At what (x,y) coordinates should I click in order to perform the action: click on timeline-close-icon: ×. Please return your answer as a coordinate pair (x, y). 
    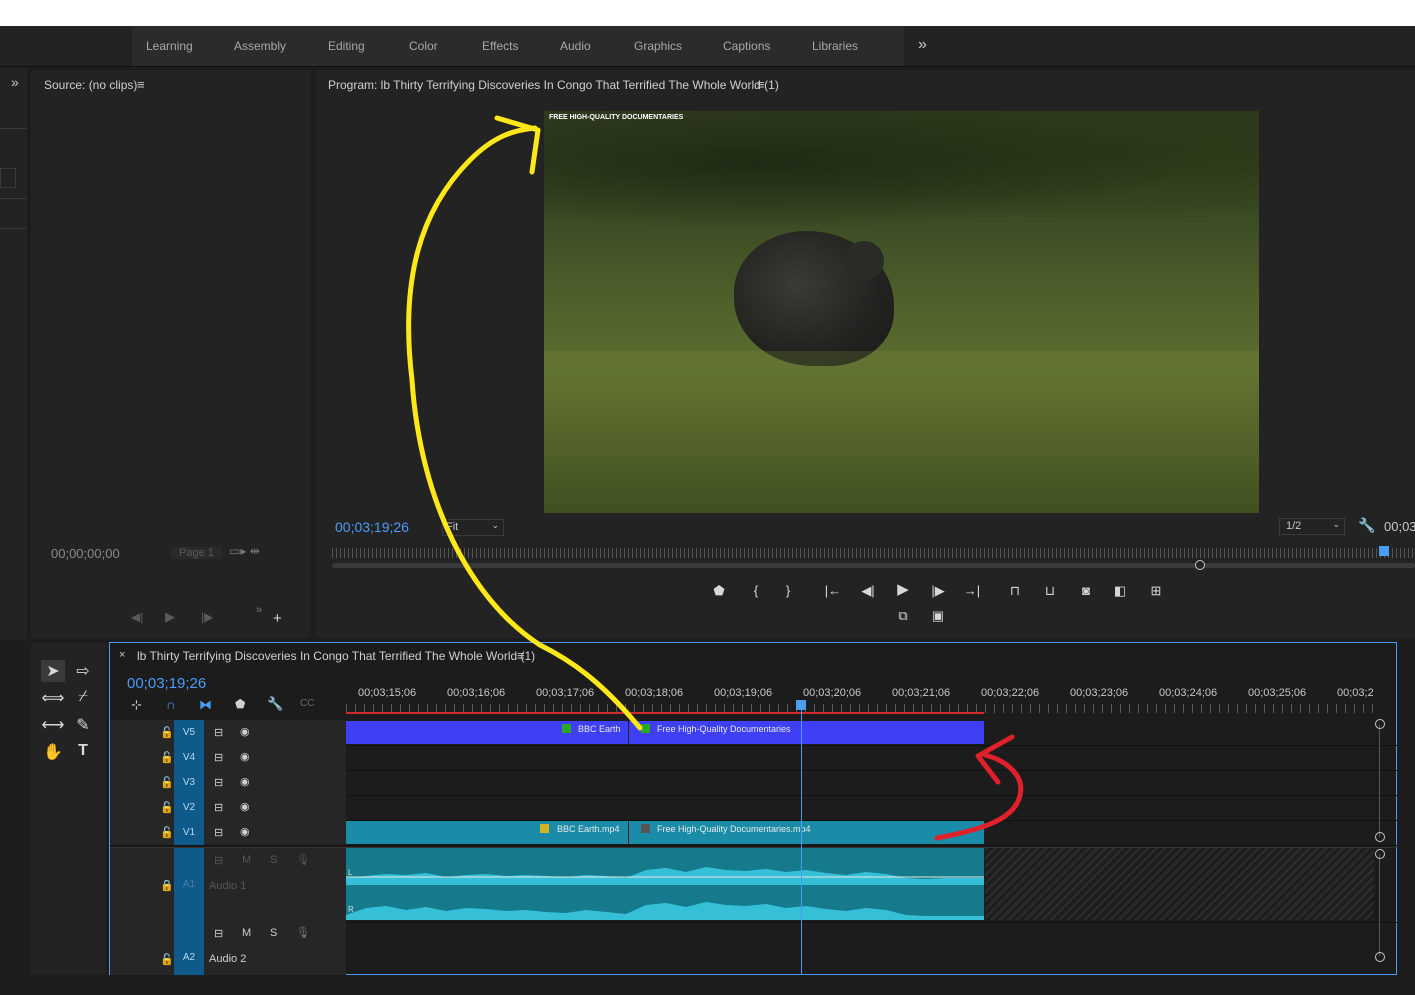
    Looking at the image, I should click on (122, 655).